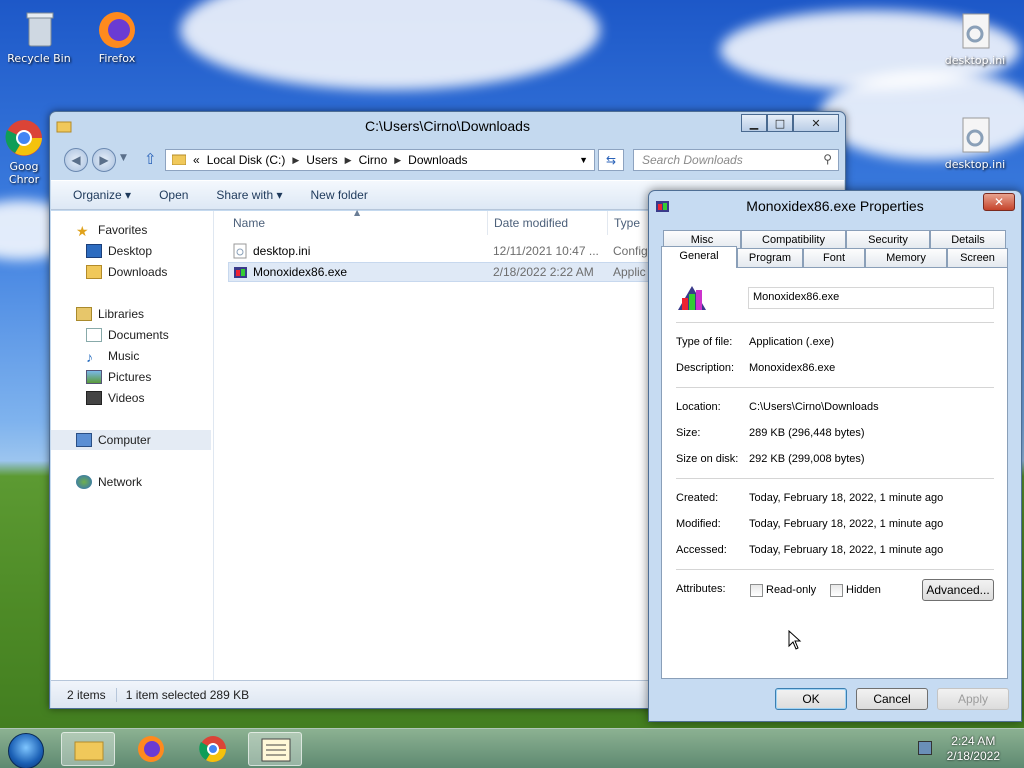  I want to click on size-on-disk-value: 292 KB (299,008 bytes), so click(807, 459).